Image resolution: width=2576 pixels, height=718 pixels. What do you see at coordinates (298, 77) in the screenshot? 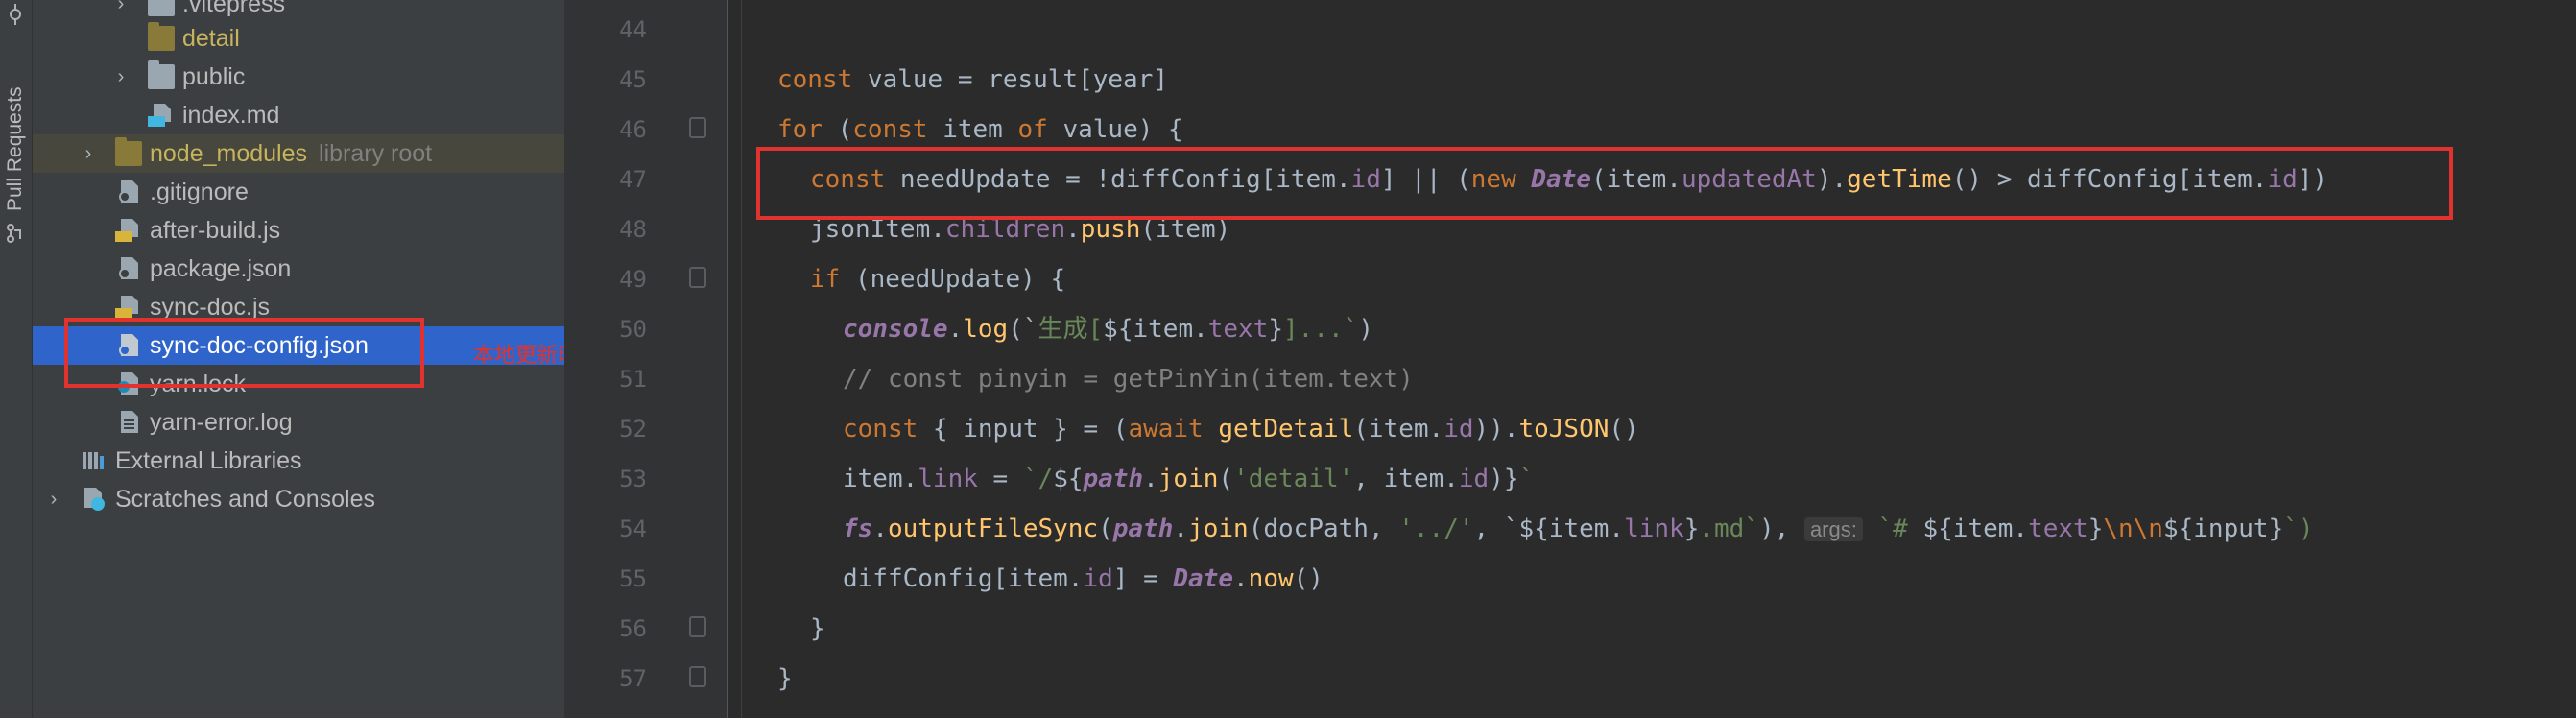
I see `tree-item-public: › public` at bounding box center [298, 77].